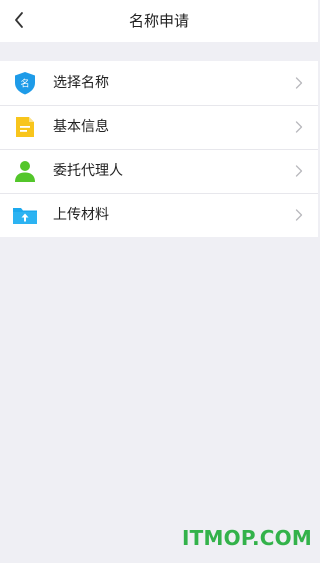 The height and width of the screenshot is (563, 320). I want to click on person-icon, so click(25, 171).